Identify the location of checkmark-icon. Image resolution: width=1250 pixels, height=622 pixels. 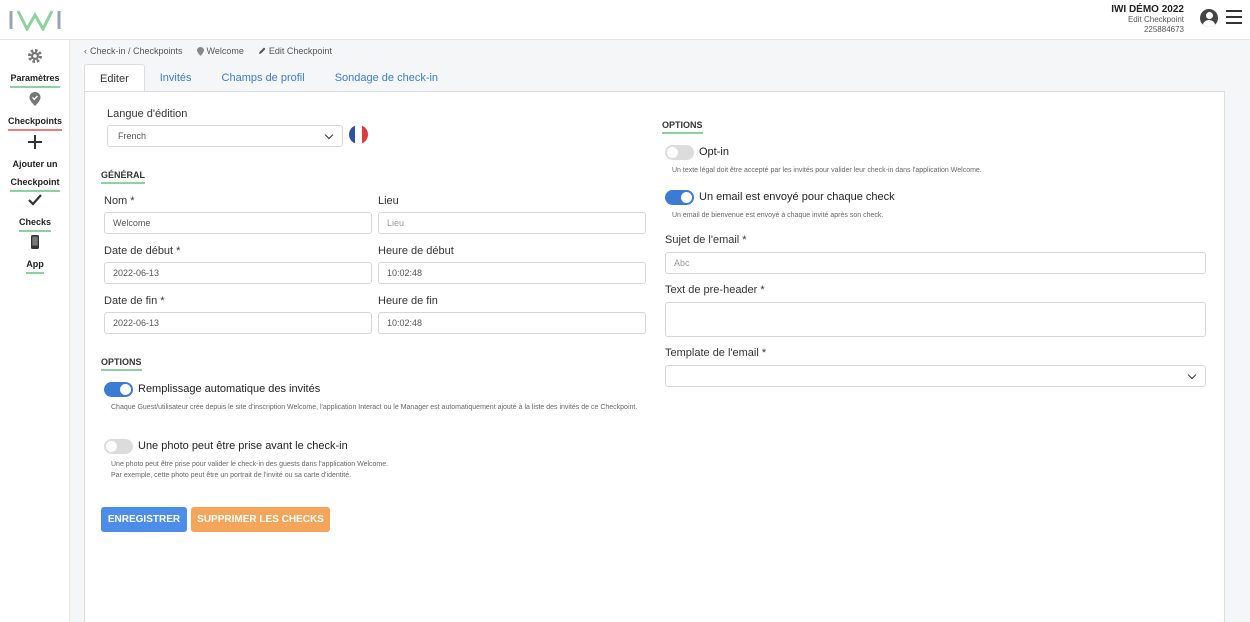
(35, 200).